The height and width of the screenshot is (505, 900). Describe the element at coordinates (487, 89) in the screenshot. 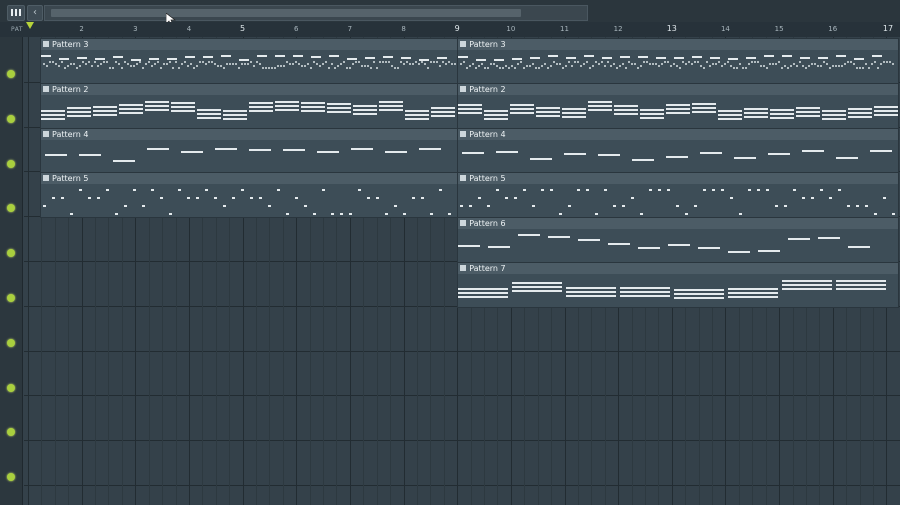

I see `clip-title: Pattern 2` at that location.